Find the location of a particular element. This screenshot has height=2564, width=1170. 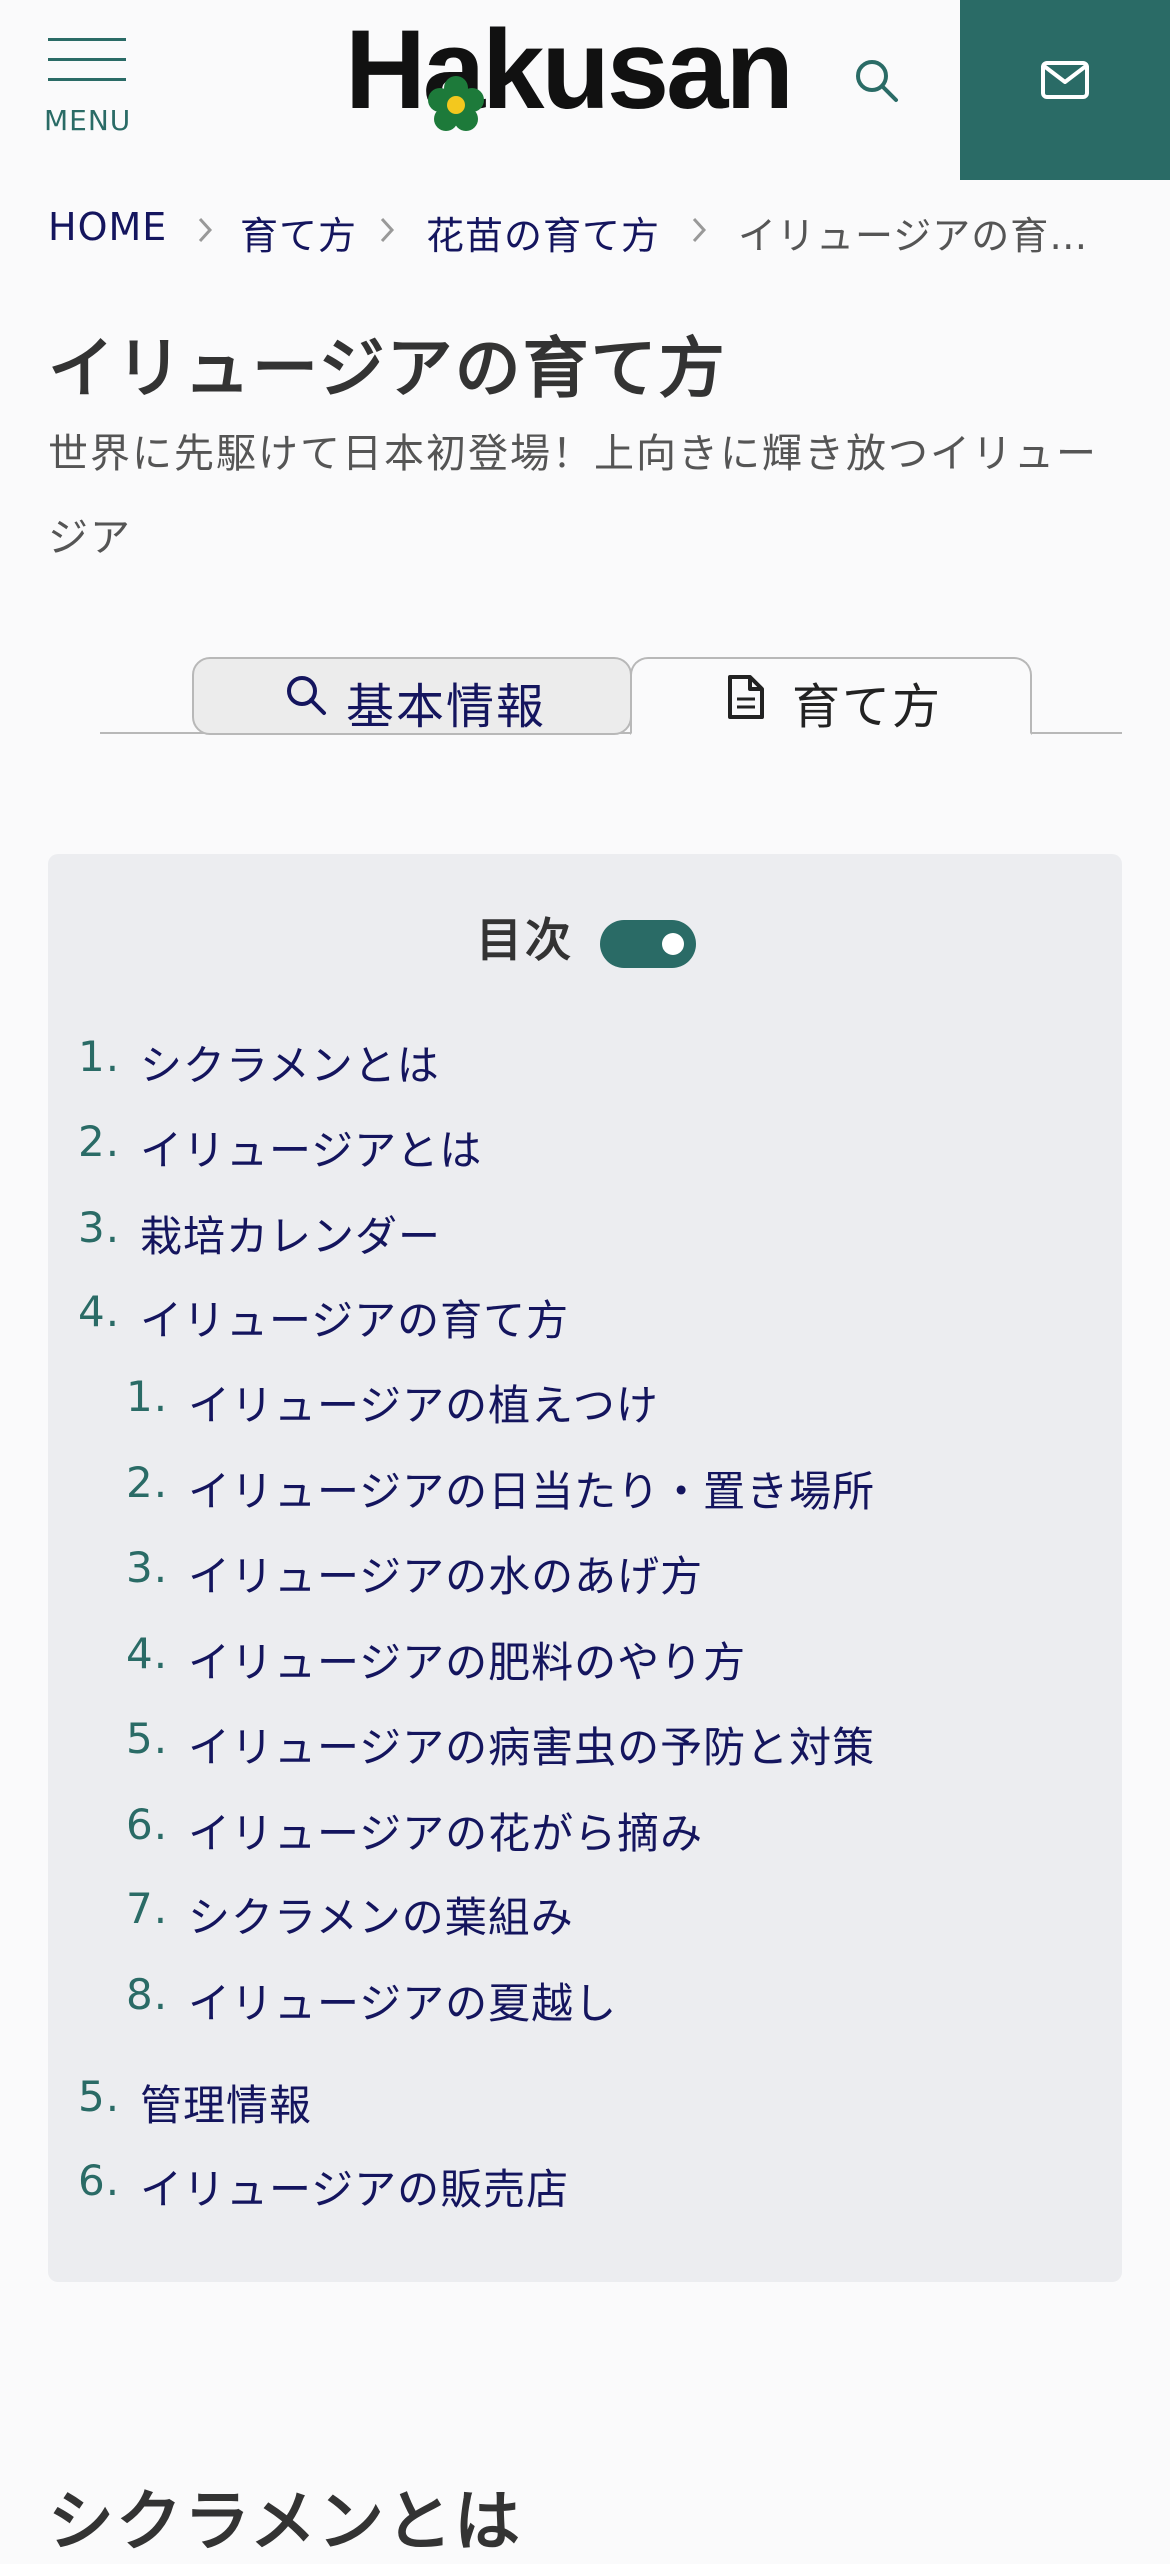

toc-item-label: イリュージアの花がら摘み is located at coordinates (446, 1833).